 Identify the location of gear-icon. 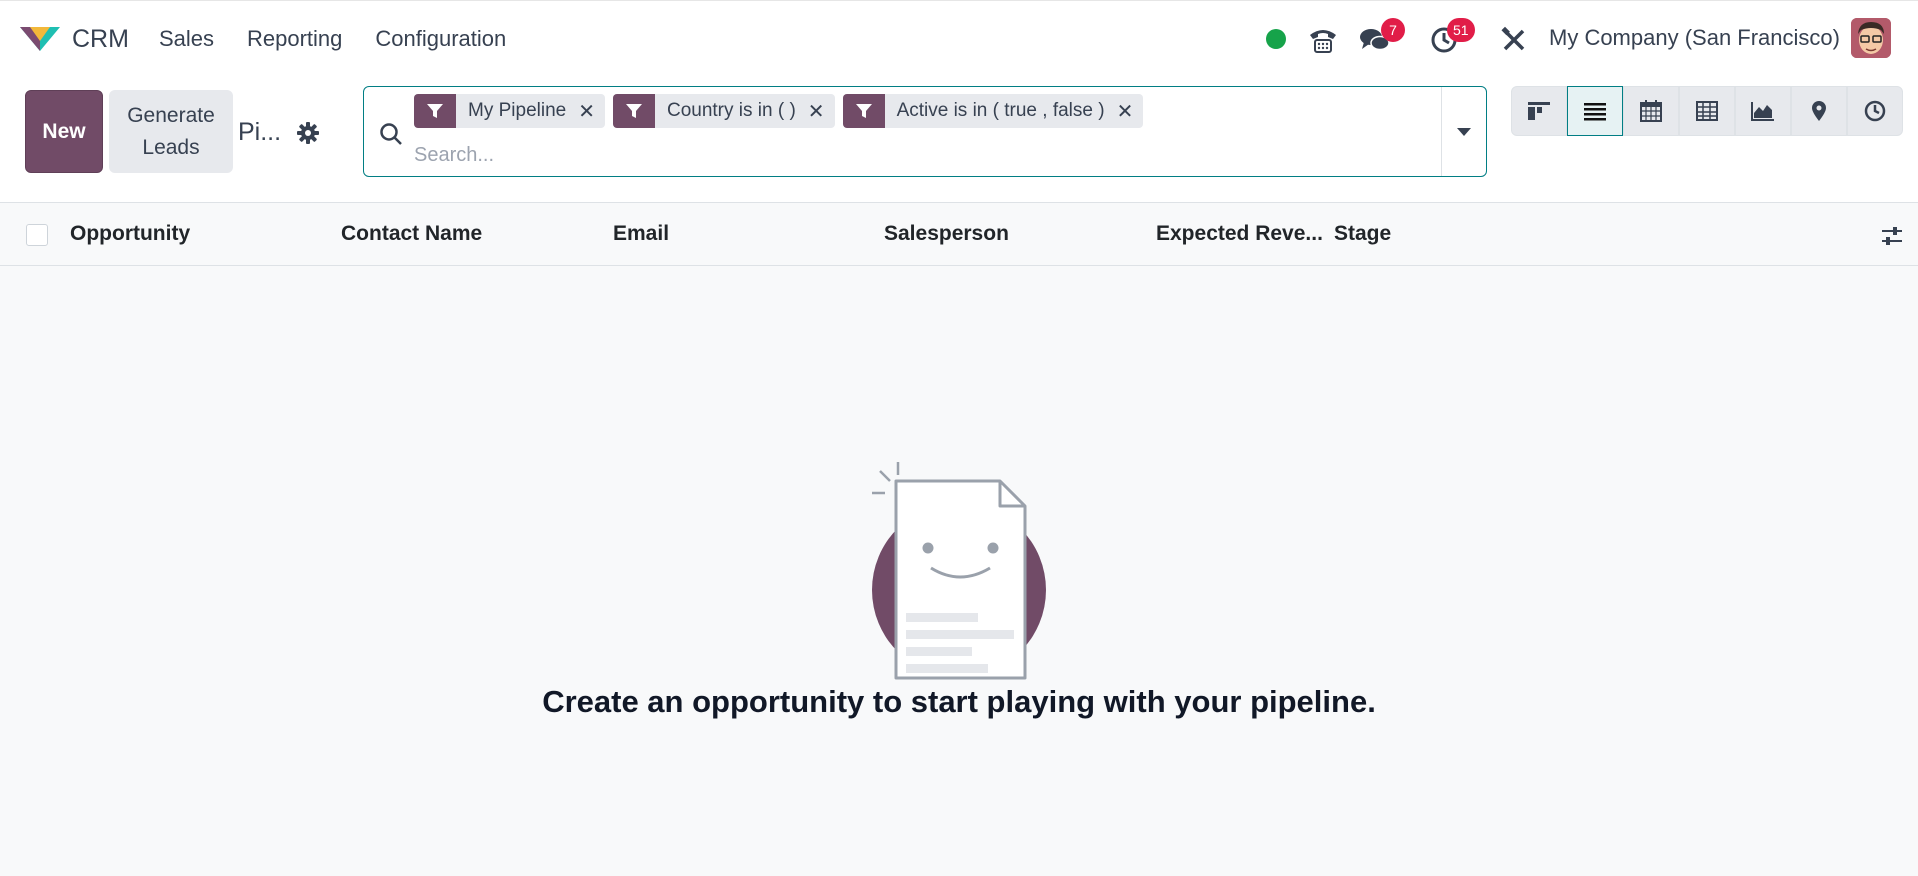
(308, 133).